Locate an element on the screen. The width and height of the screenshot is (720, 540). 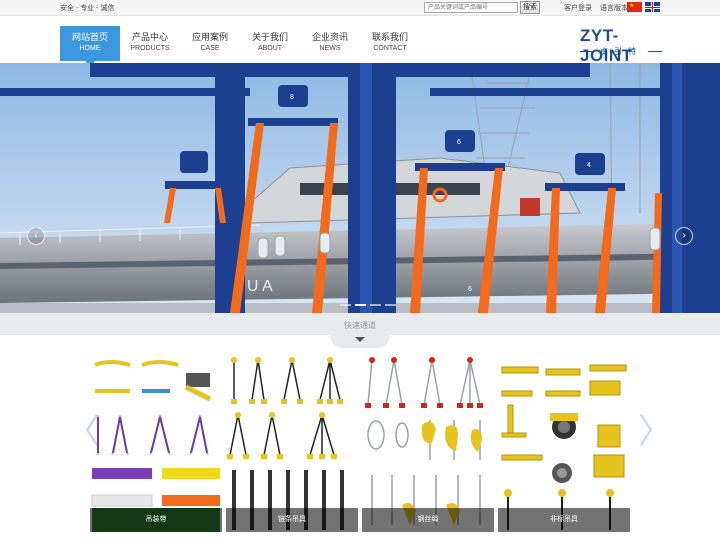
nav-contact: 联系我们 CONTACT is located at coordinates (390, 43).